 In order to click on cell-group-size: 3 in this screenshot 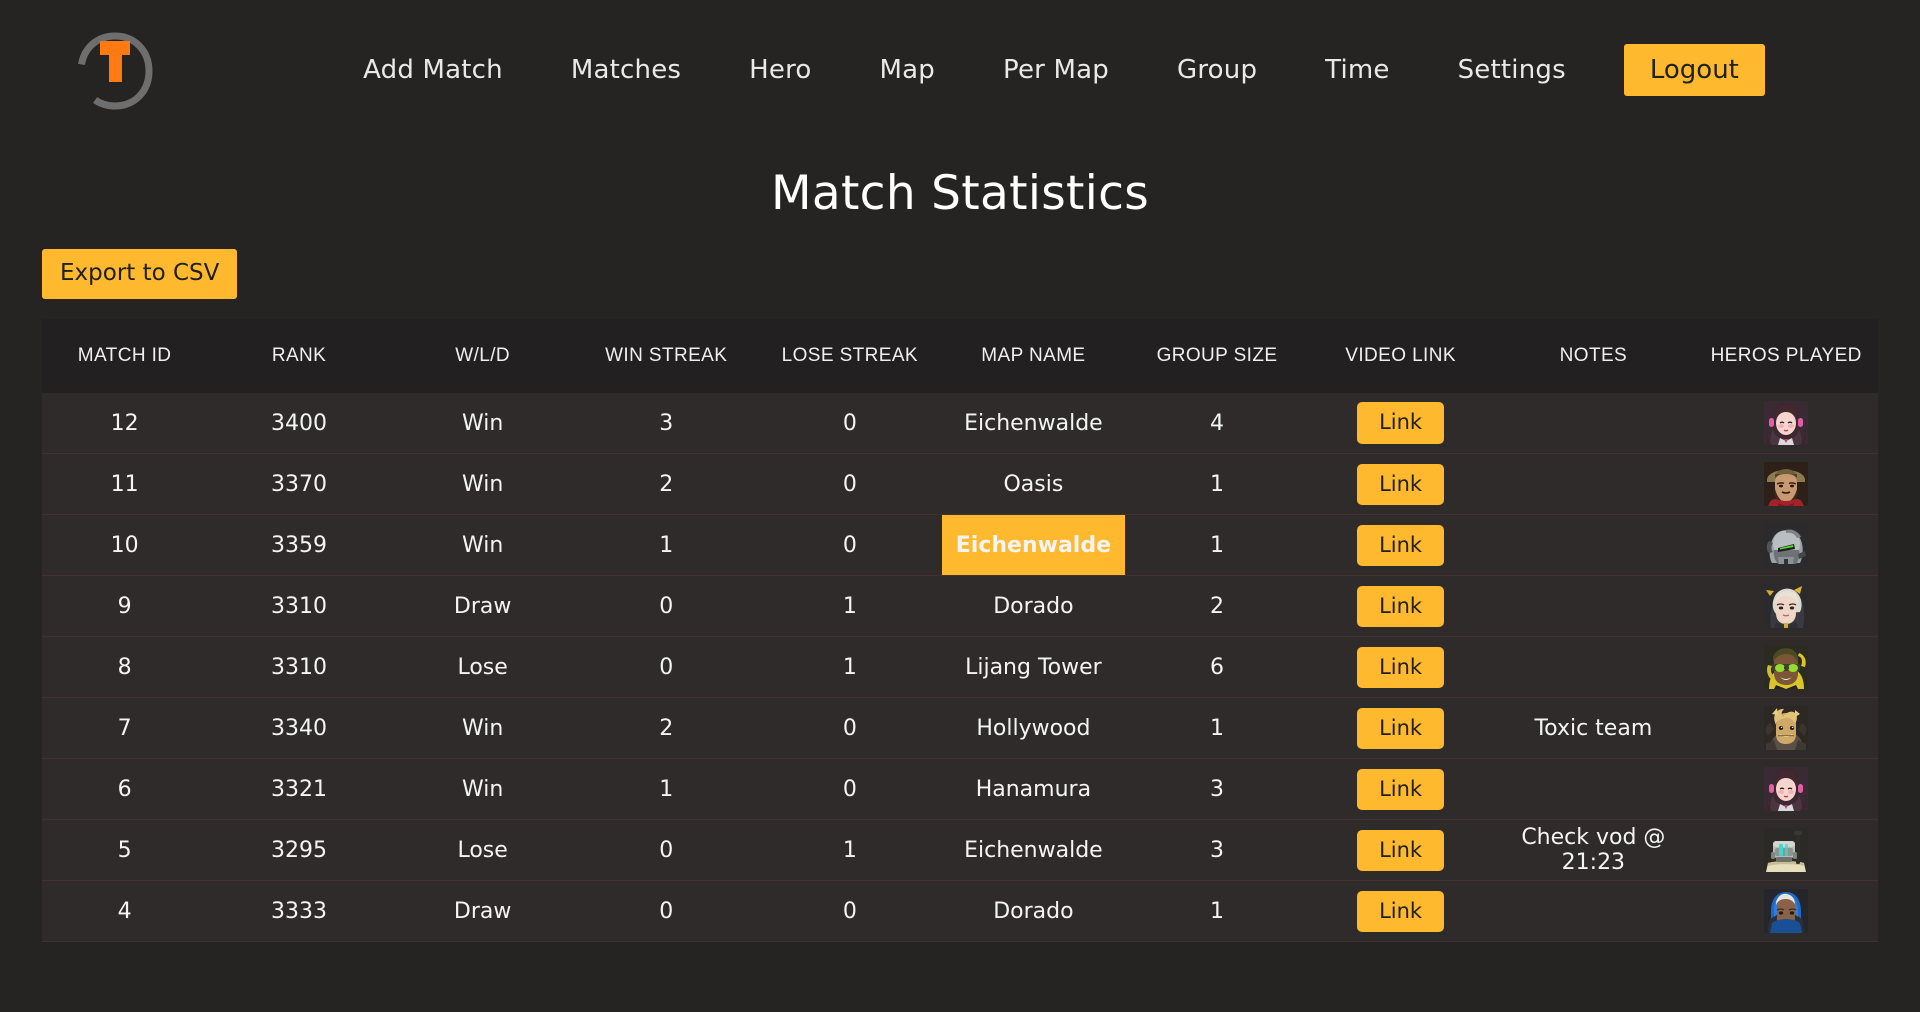, I will do `click(1217, 789)`.